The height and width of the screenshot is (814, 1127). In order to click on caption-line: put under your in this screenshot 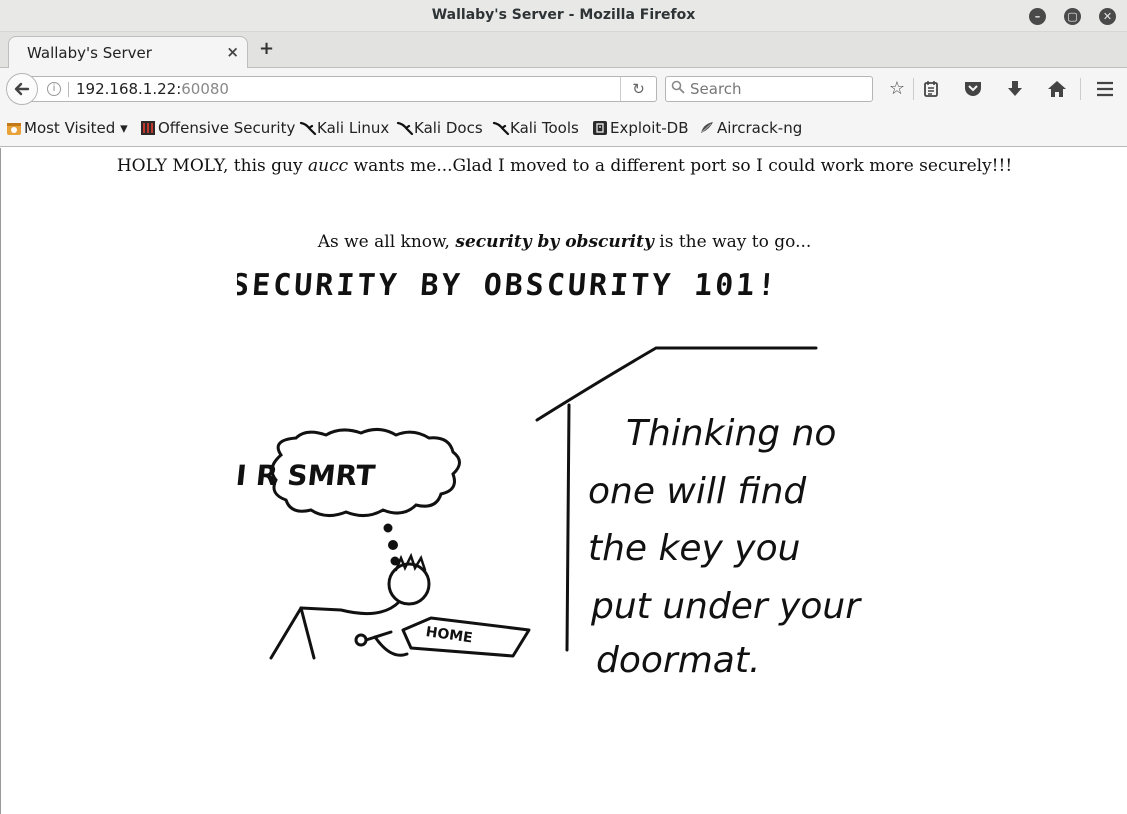, I will do `click(726, 606)`.